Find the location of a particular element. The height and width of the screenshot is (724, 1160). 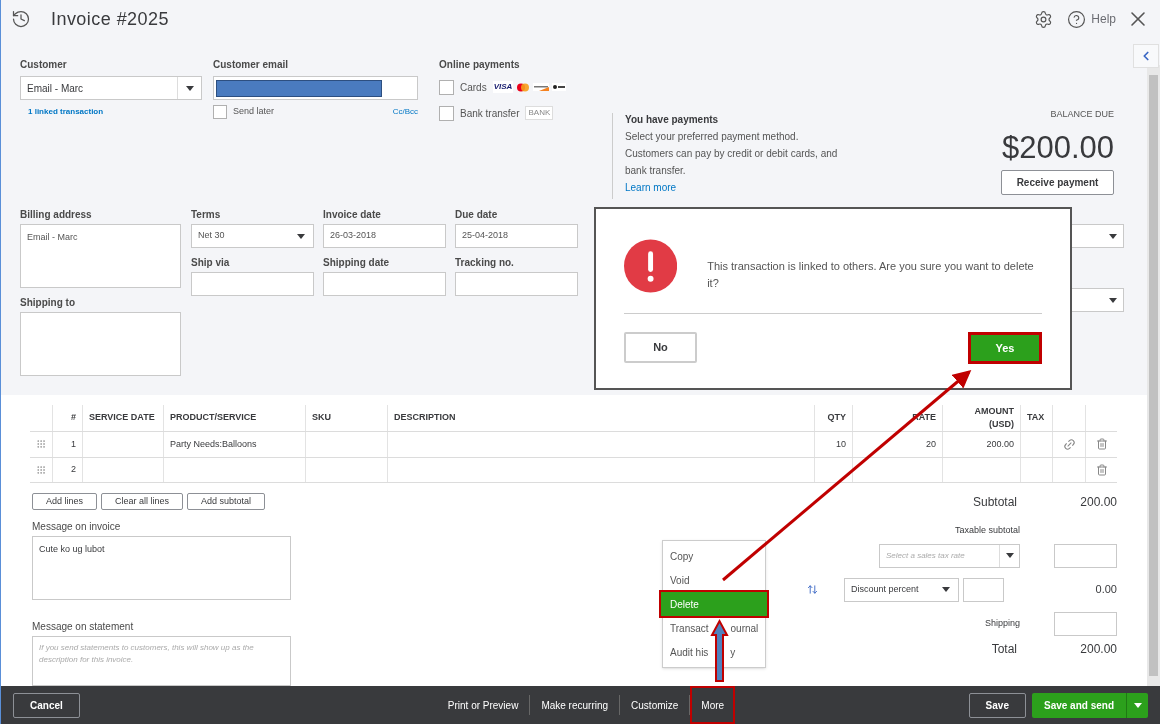

column-header: QTY is located at coordinates (833, 418).